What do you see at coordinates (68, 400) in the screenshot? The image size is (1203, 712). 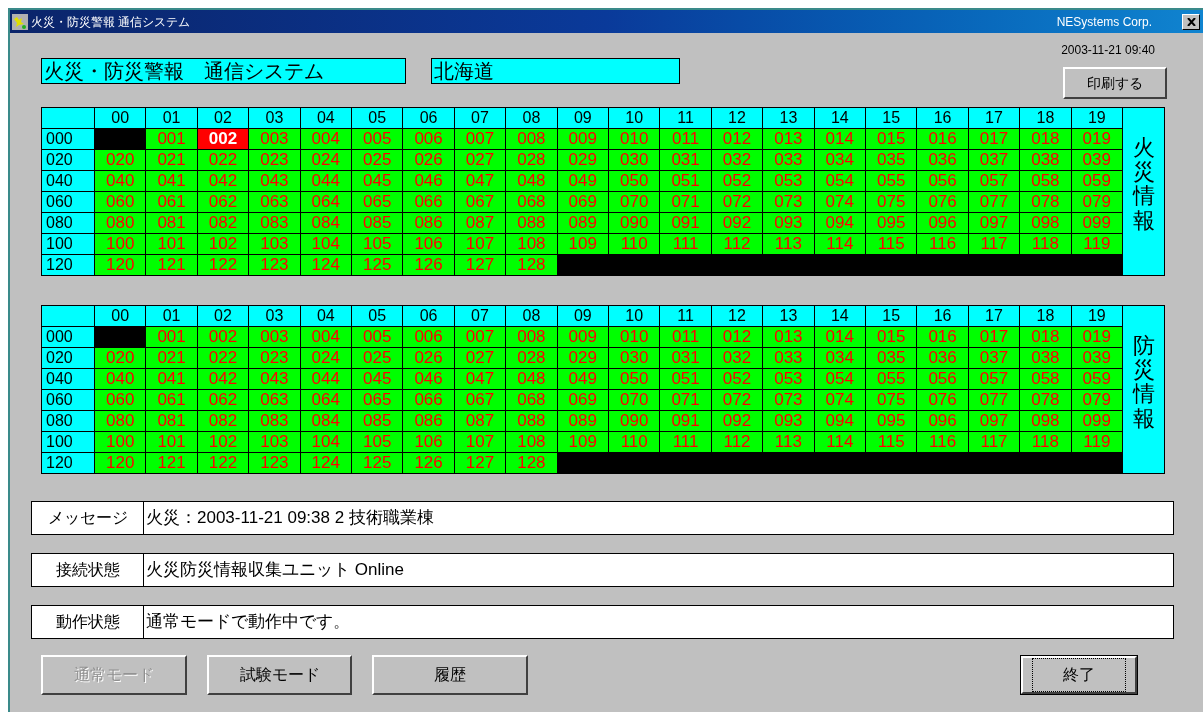 I see `row-header: 060` at bounding box center [68, 400].